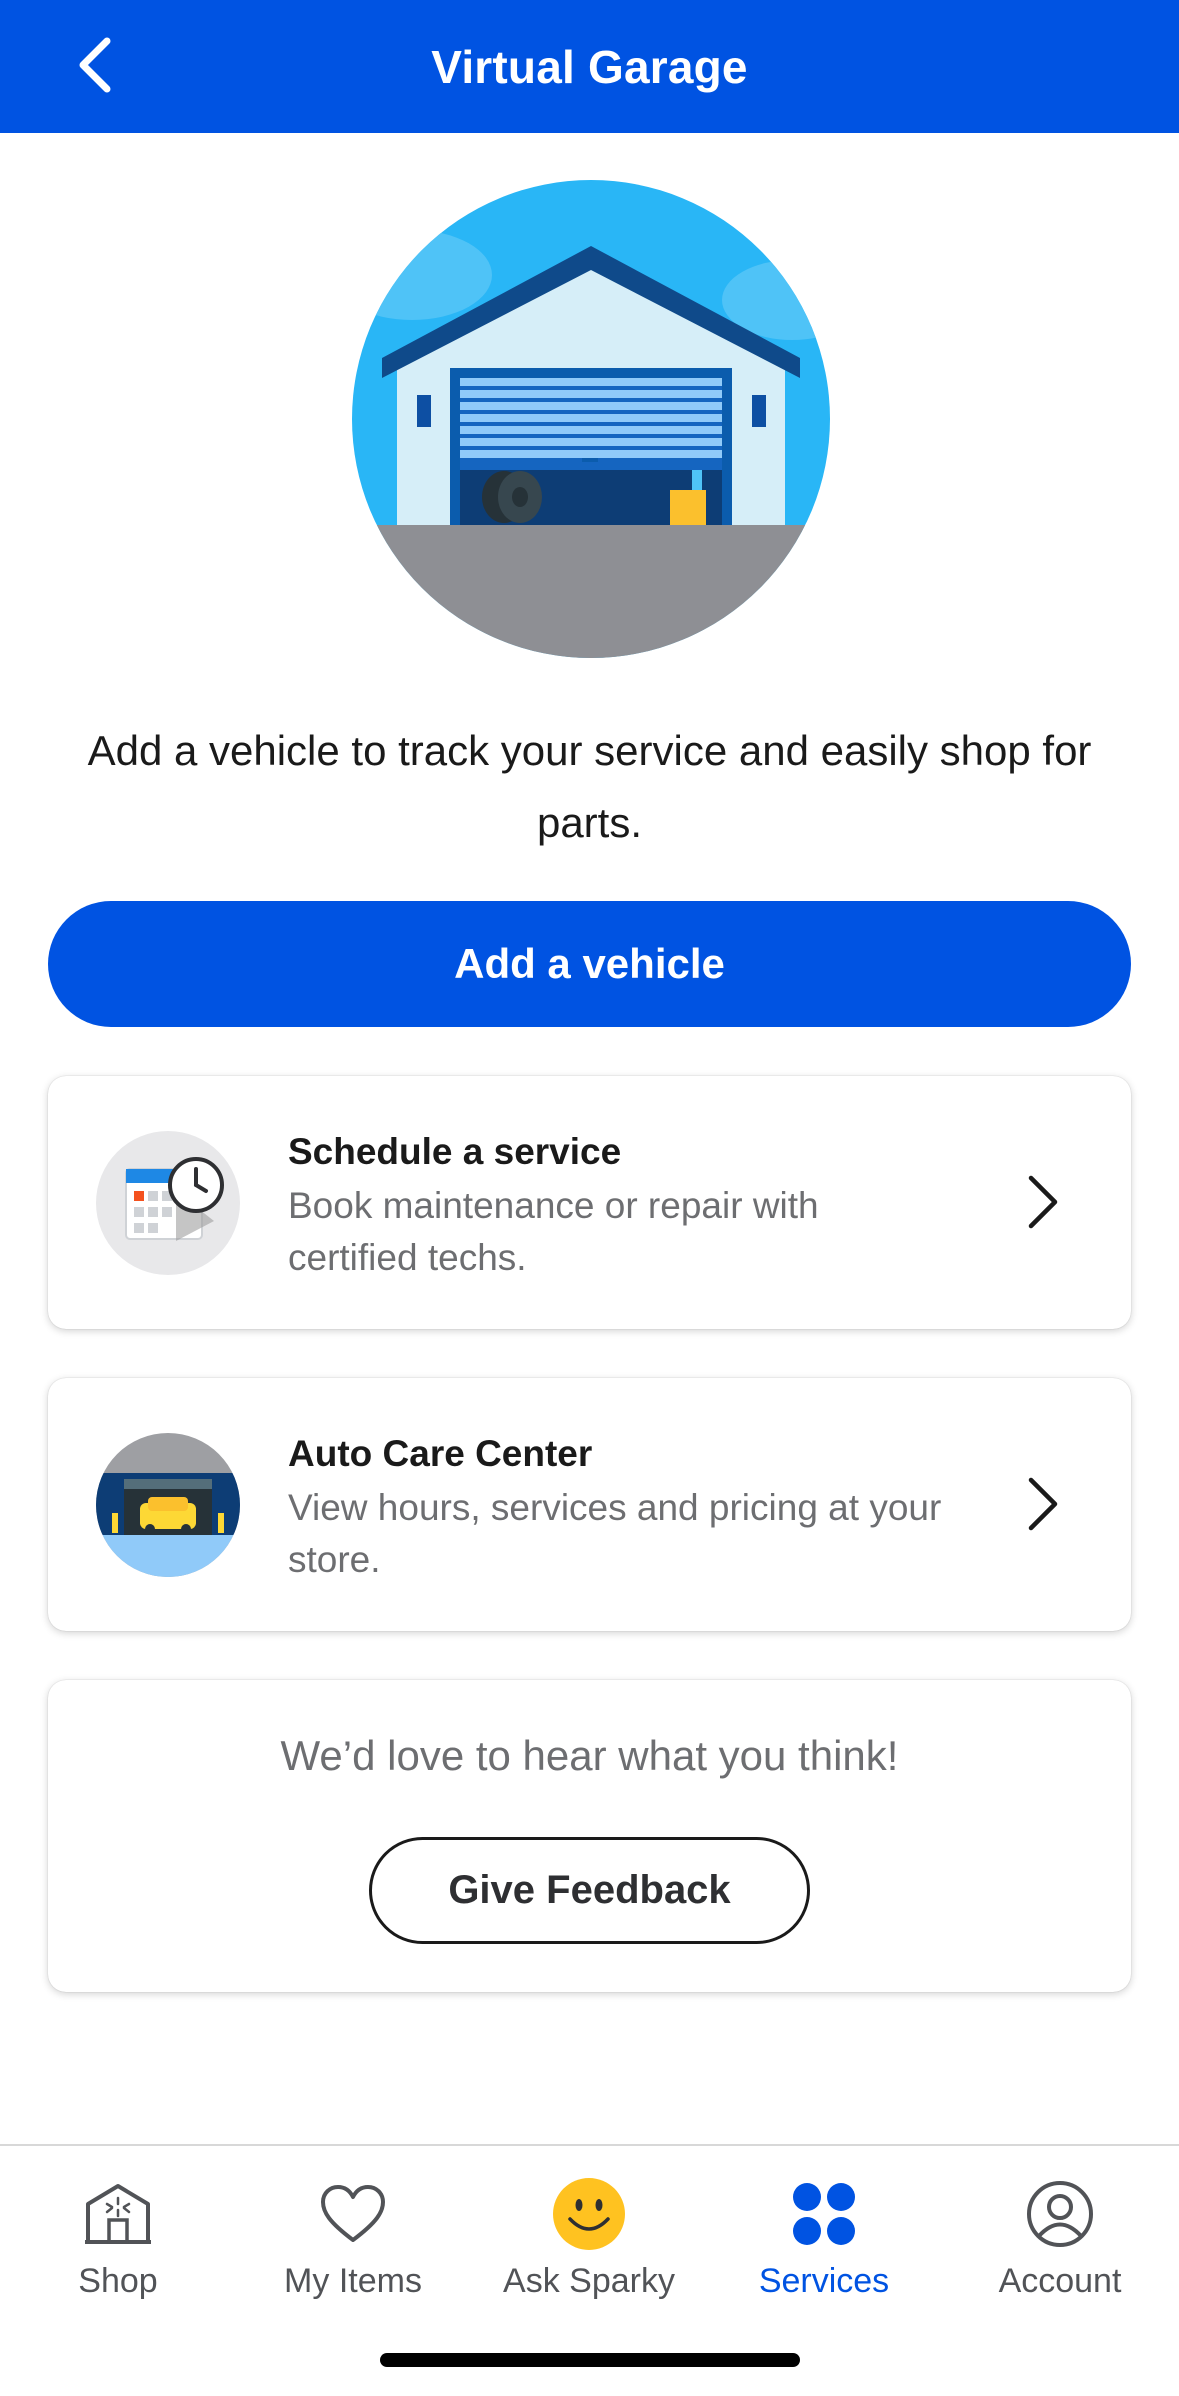 The image size is (1179, 2396). I want to click on back-button, so click(95, 65).